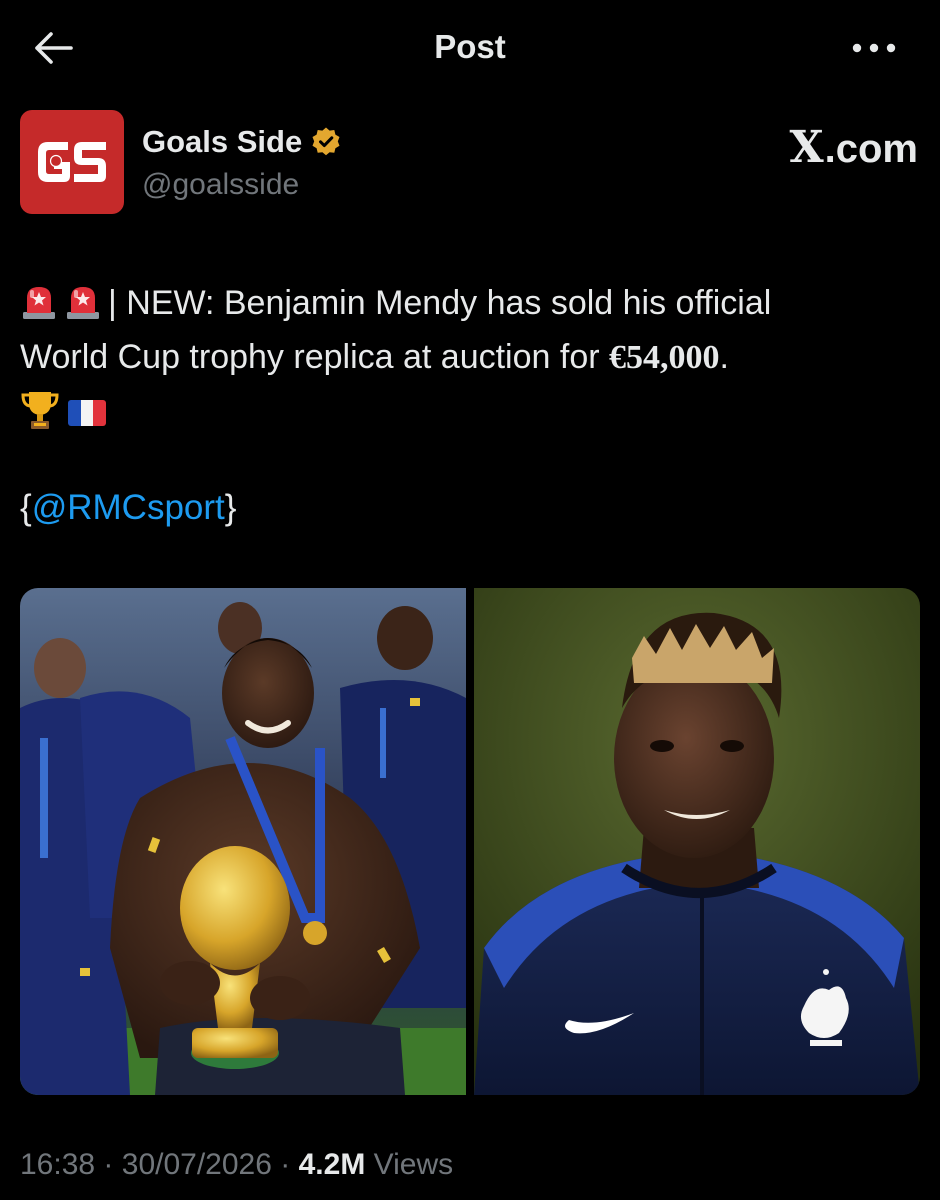  I want to click on views-label: Views, so click(413, 1164).